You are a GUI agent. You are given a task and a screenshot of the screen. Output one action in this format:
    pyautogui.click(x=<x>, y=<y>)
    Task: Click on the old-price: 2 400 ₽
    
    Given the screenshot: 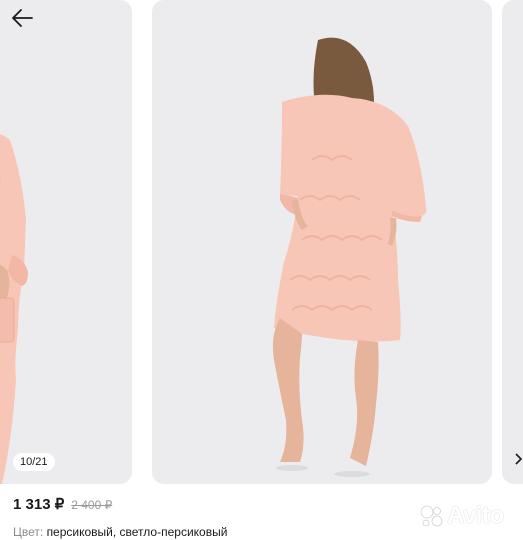 What is the action you would take?
    pyautogui.click(x=92, y=505)
    